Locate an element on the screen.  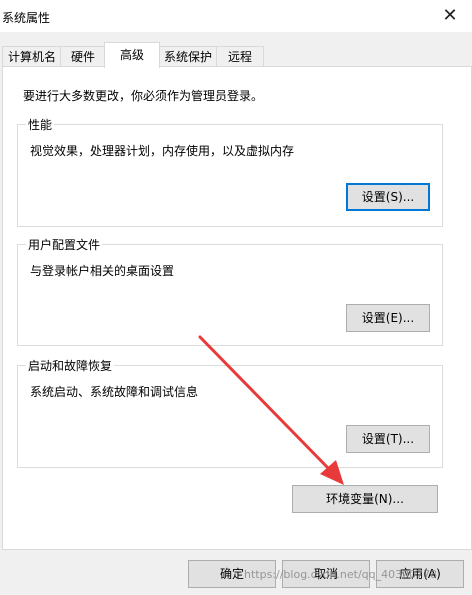
window-title: 系统属性 is located at coordinates (26, 18).